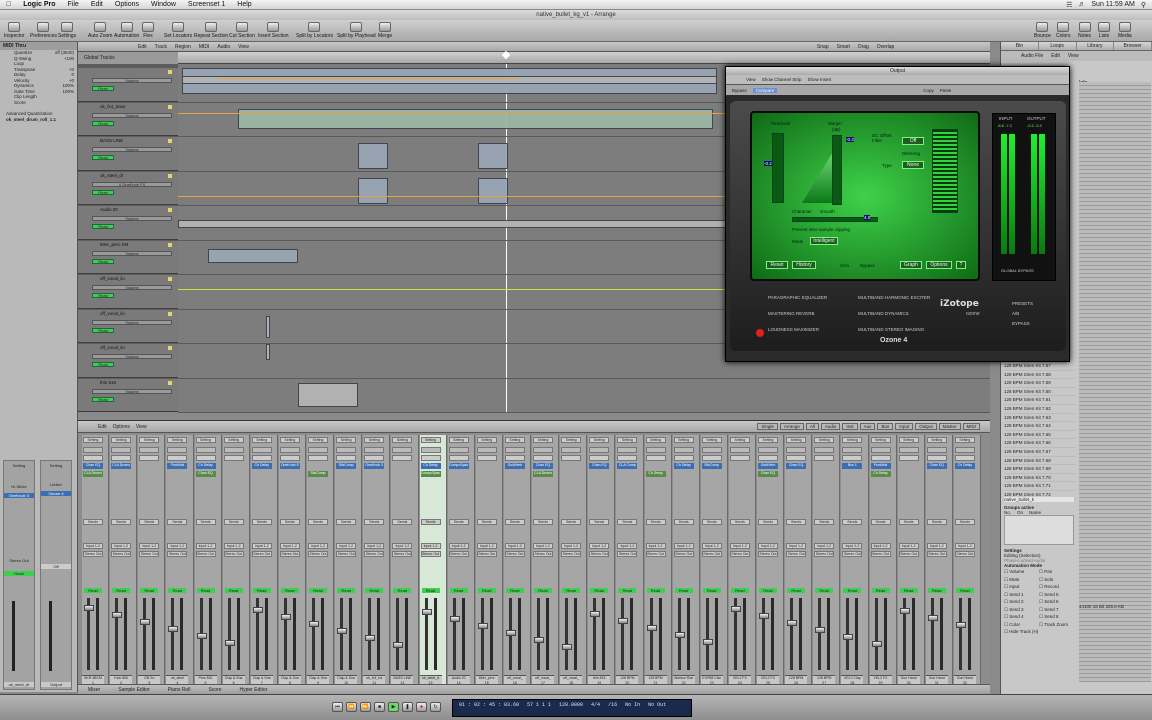 This screenshot has height=720, width=1152. I want to click on insert-plugin-2: CLA Drums, so click(543, 474).